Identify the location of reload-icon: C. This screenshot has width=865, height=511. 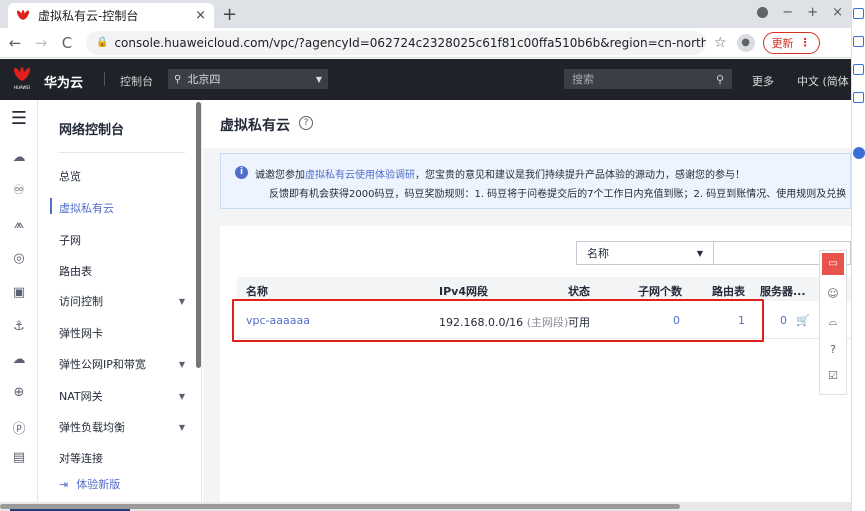
(67, 43).